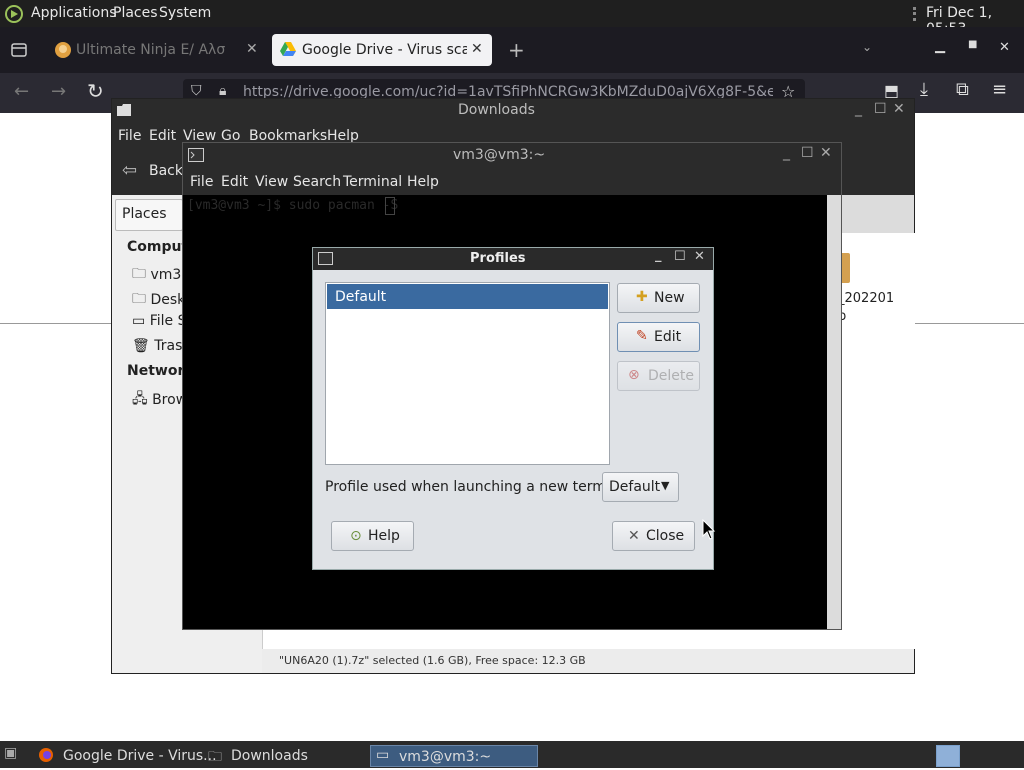  I want to click on mouse-pointer-icon, so click(709, 529).